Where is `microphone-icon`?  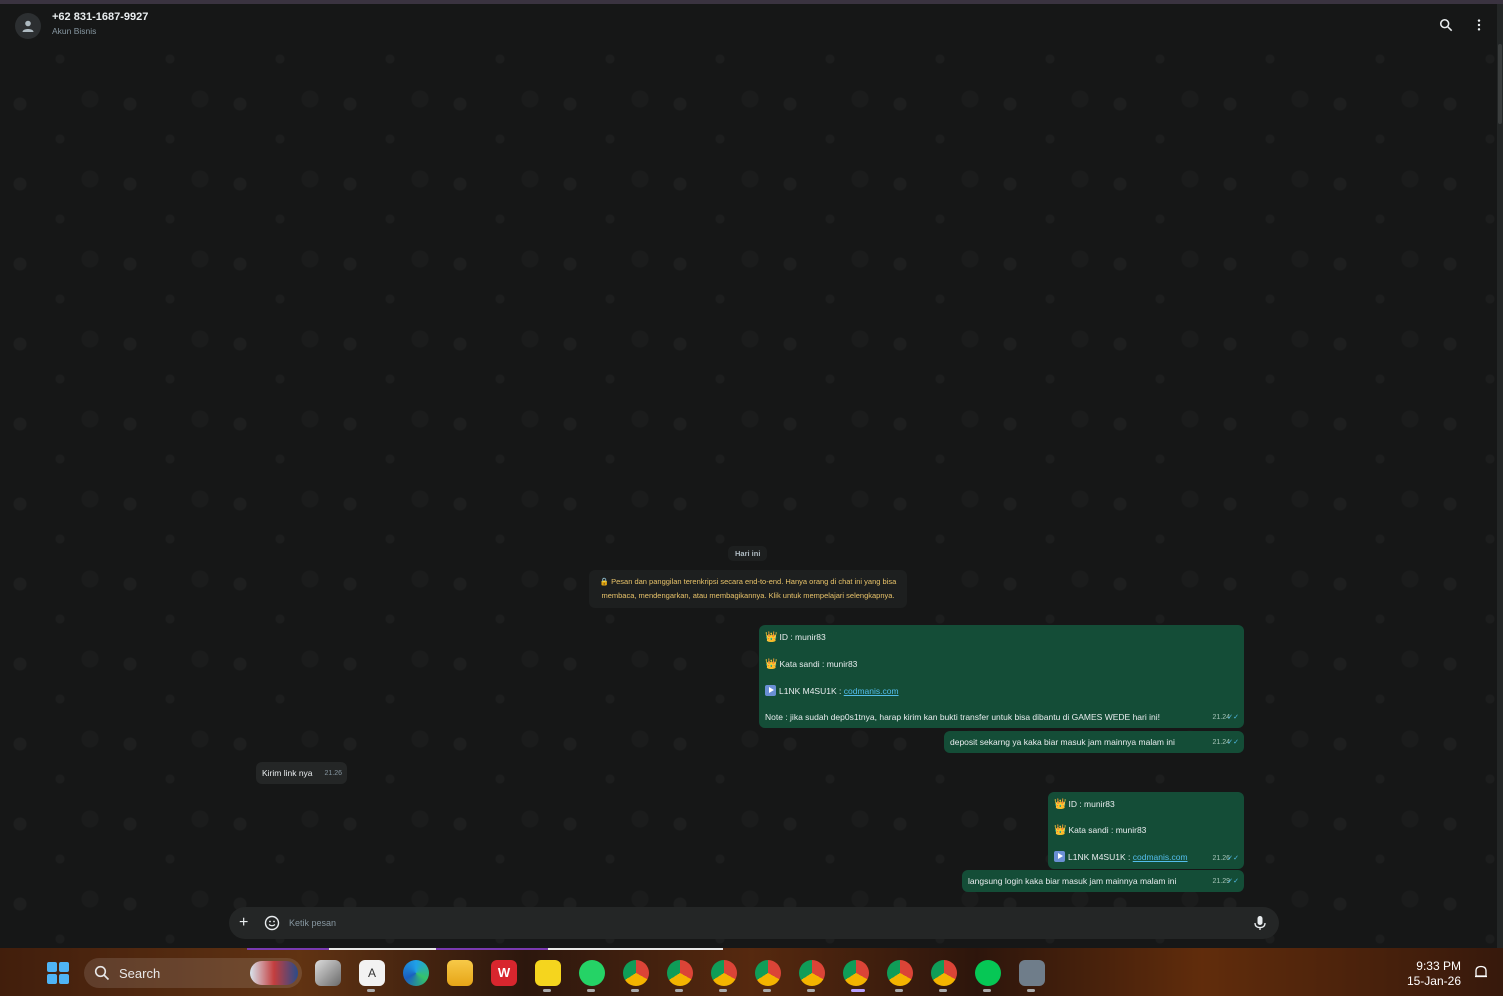 microphone-icon is located at coordinates (1260, 923).